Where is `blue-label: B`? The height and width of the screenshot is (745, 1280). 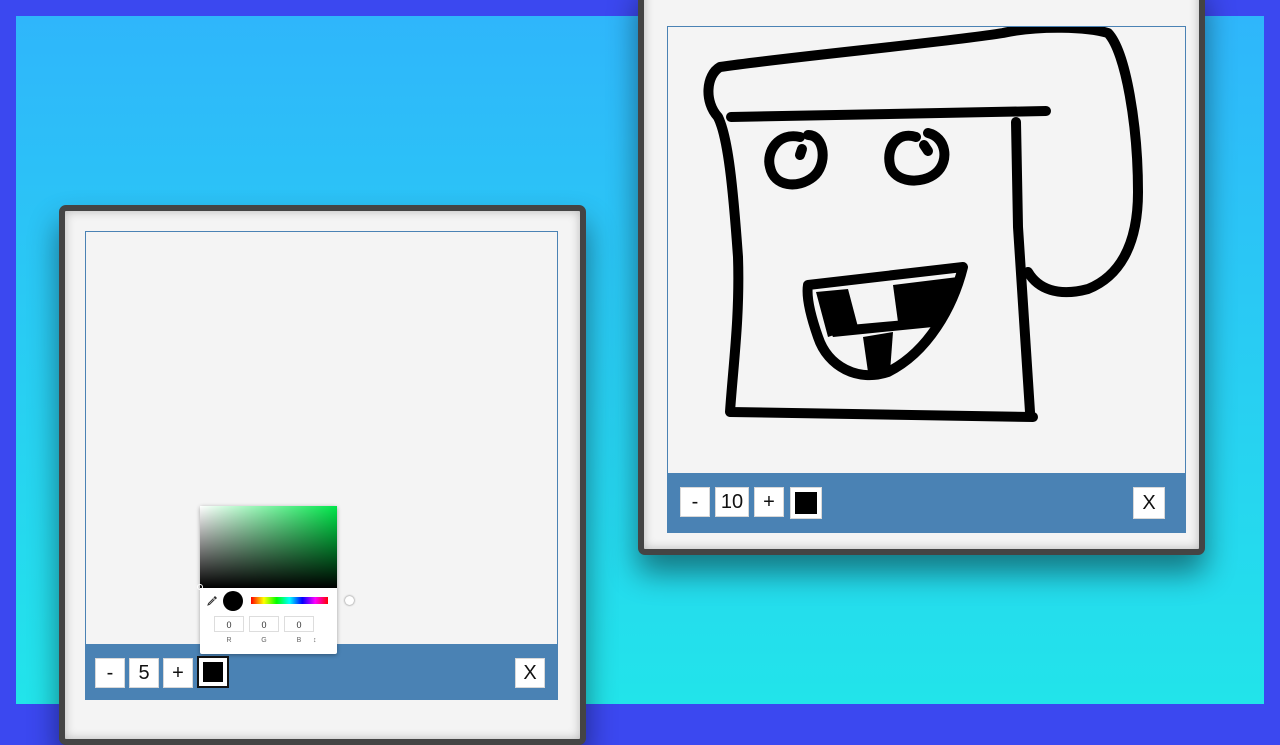 blue-label: B is located at coordinates (299, 640).